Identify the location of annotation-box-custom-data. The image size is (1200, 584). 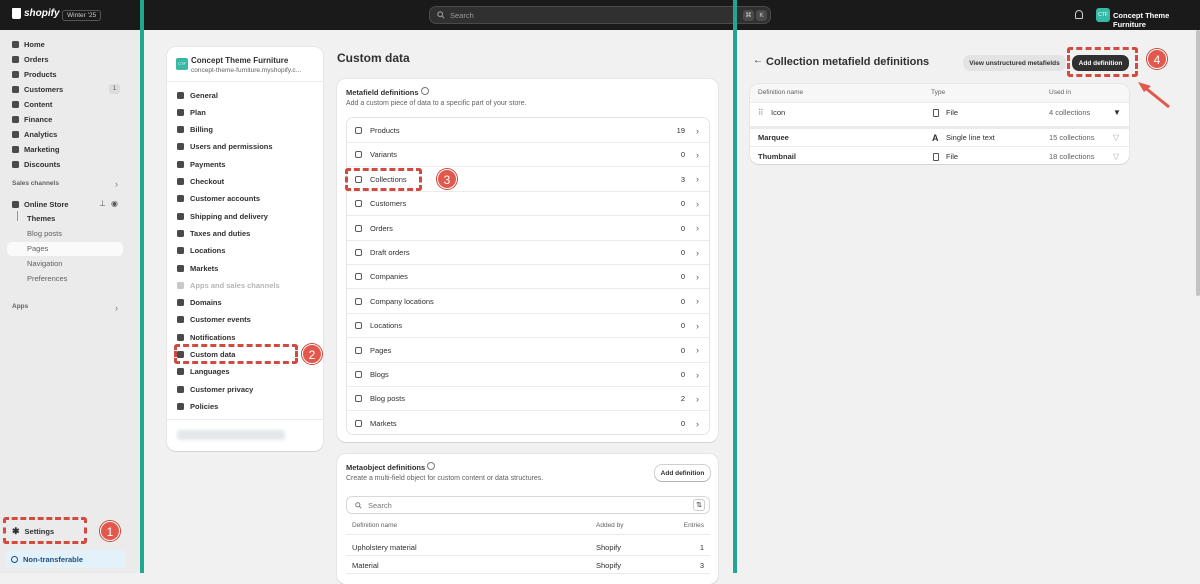
(236, 354).